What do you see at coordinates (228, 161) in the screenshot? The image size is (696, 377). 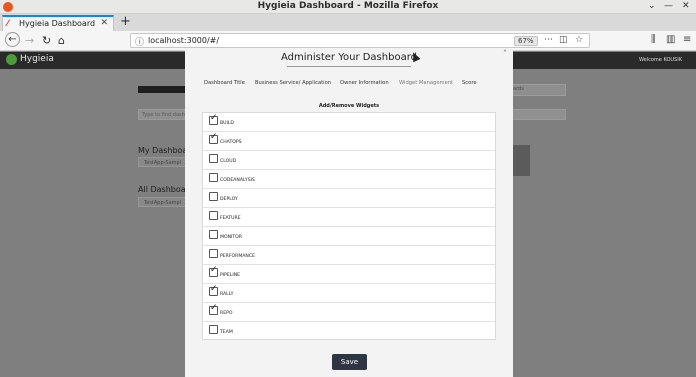 I see `widget-label: CLOUD` at bounding box center [228, 161].